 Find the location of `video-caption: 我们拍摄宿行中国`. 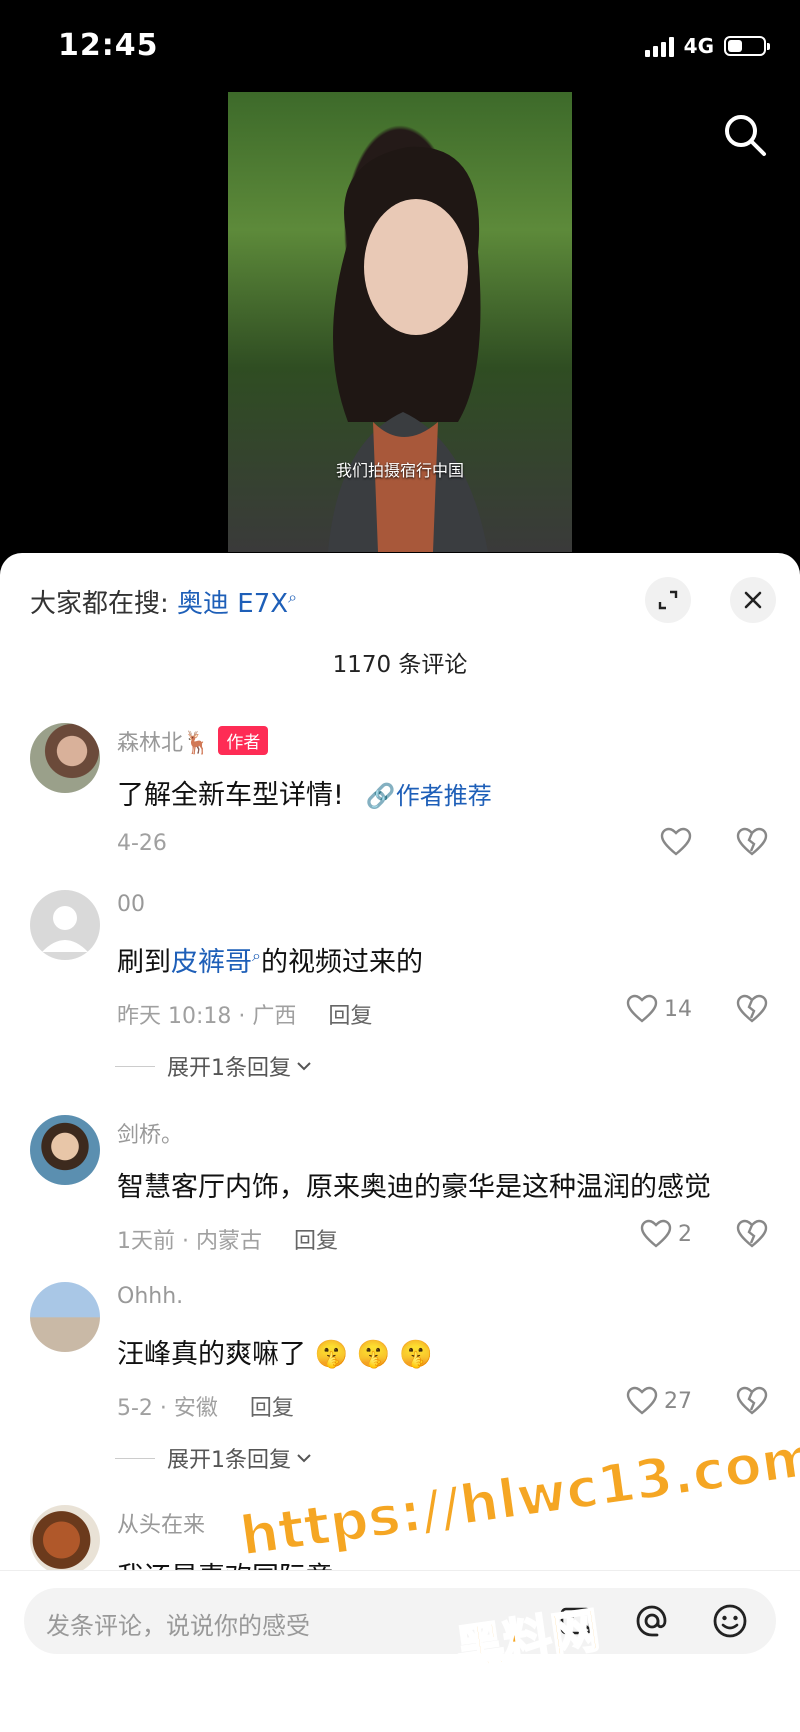

video-caption: 我们拍摄宿行中国 is located at coordinates (399, 470).